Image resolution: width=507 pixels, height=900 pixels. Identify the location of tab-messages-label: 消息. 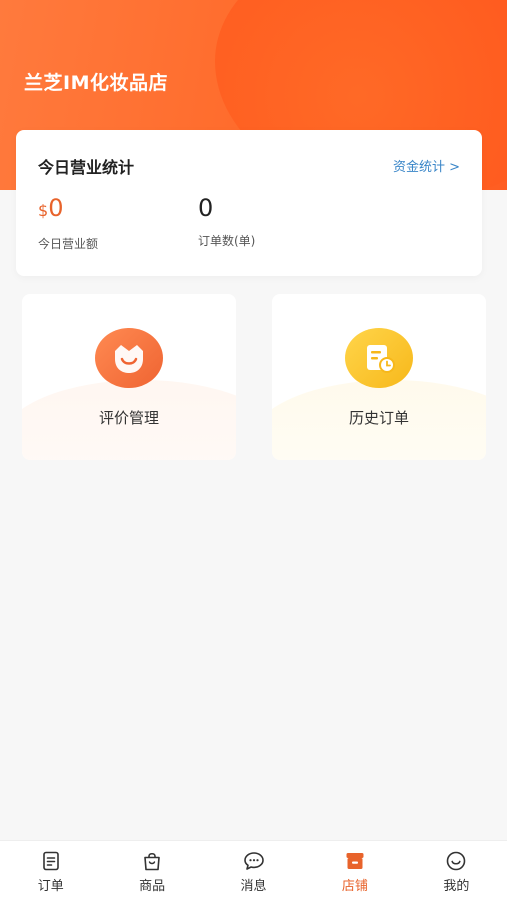
(253, 886).